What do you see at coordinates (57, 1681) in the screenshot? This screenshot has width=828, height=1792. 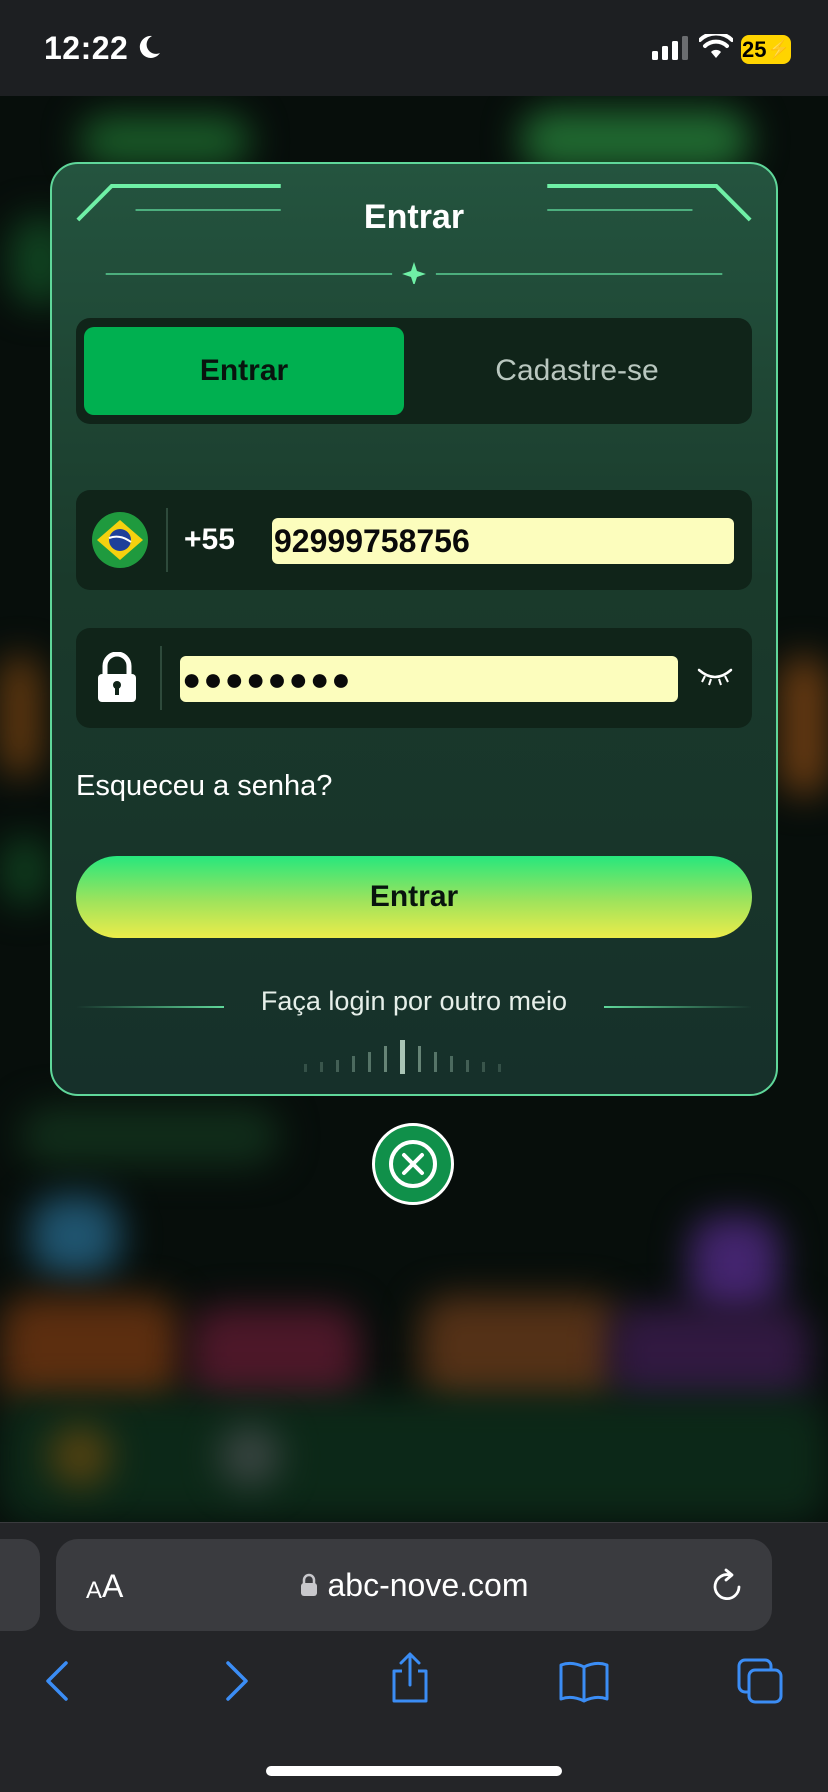 I see `back-icon` at bounding box center [57, 1681].